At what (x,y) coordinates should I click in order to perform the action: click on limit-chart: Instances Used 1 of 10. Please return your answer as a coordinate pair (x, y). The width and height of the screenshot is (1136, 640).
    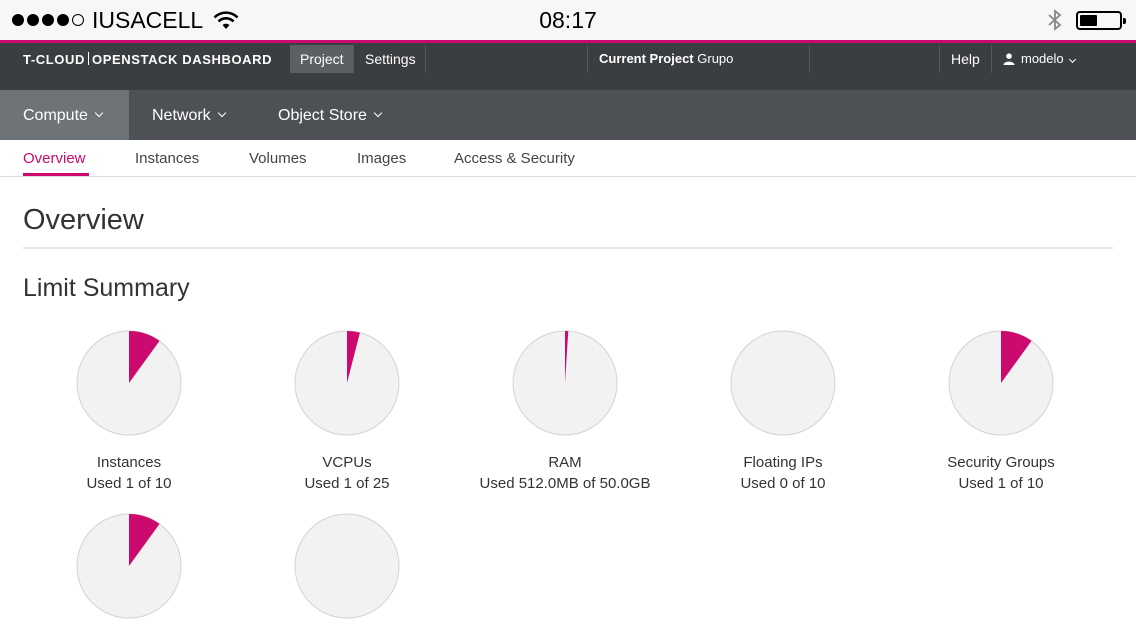
    Looking at the image, I should click on (129, 411).